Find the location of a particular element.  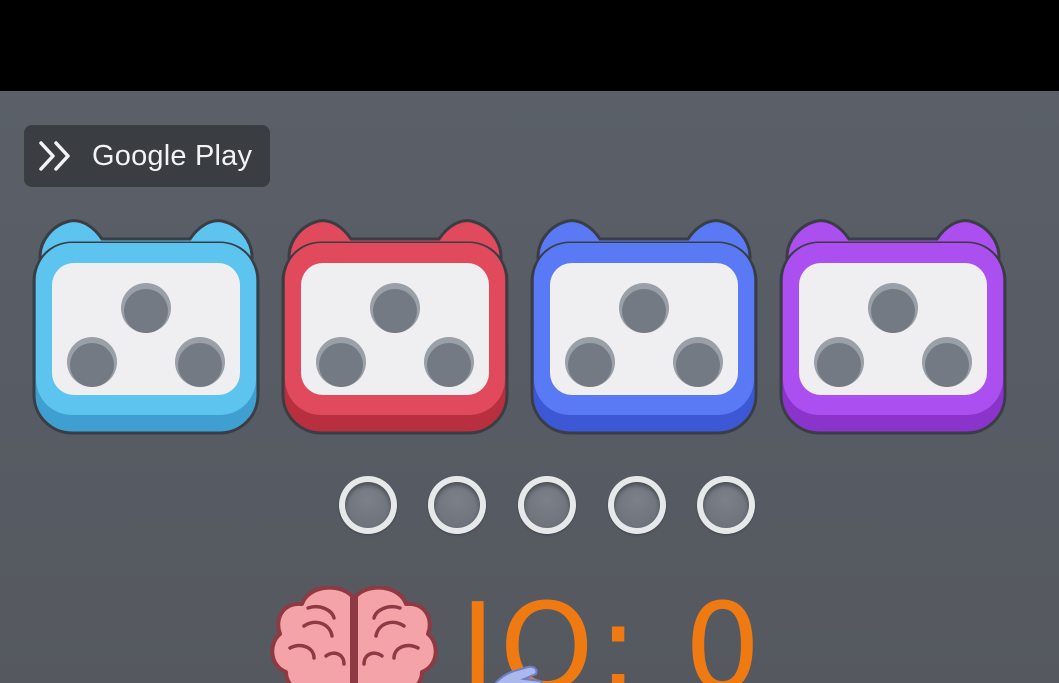

pointer-hand-icon is located at coordinates (519, 674).